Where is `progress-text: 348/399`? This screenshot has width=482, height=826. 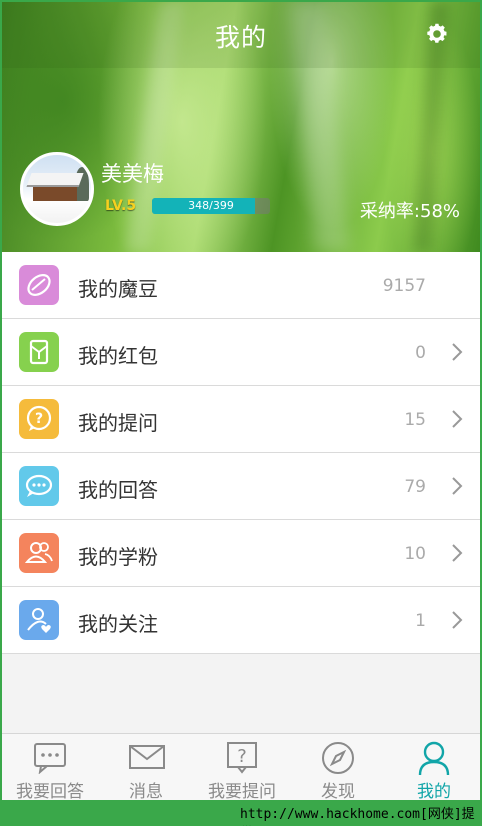
progress-text: 348/399 is located at coordinates (211, 205).